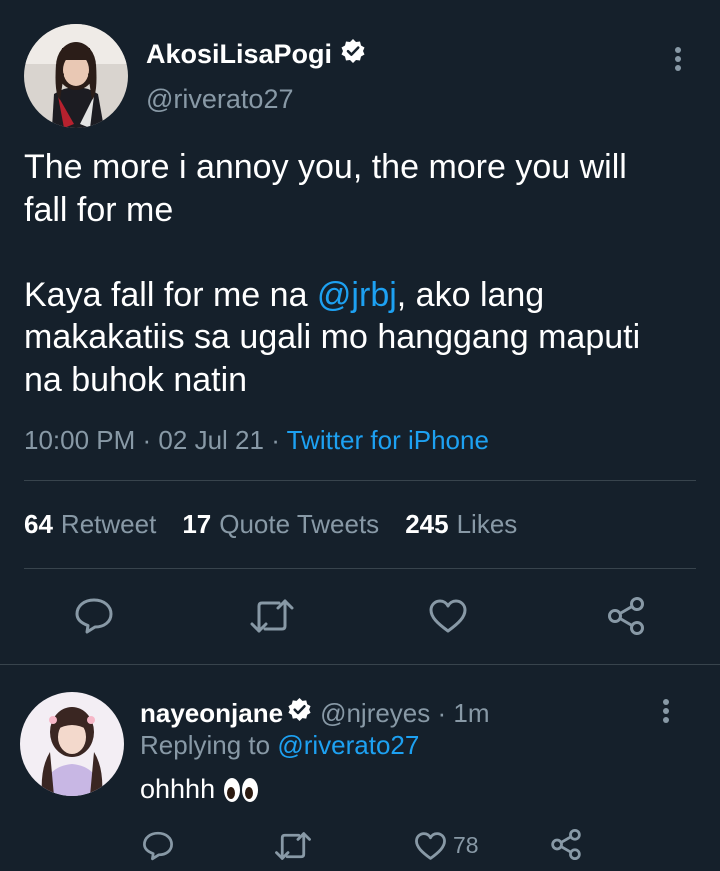 The height and width of the screenshot is (871, 720). What do you see at coordinates (357, 295) in the screenshot?
I see `mention-link: @jrbj` at bounding box center [357, 295].